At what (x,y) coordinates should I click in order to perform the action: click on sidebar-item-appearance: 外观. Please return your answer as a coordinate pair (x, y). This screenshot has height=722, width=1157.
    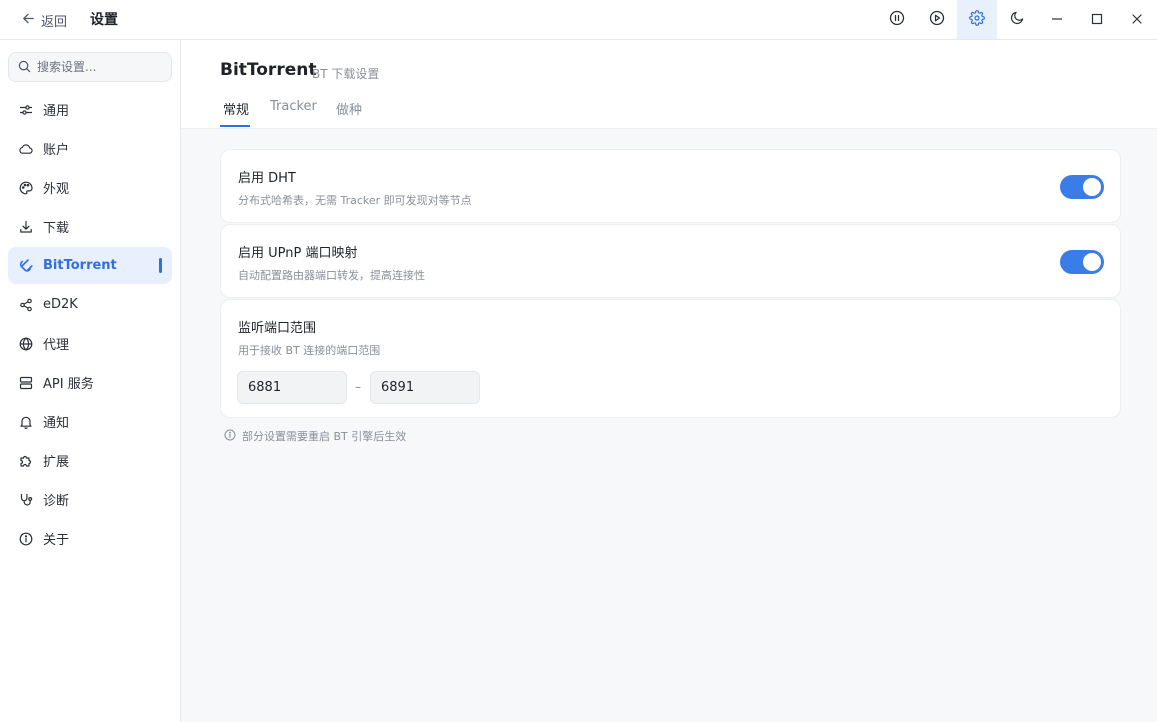
    Looking at the image, I should click on (90, 187).